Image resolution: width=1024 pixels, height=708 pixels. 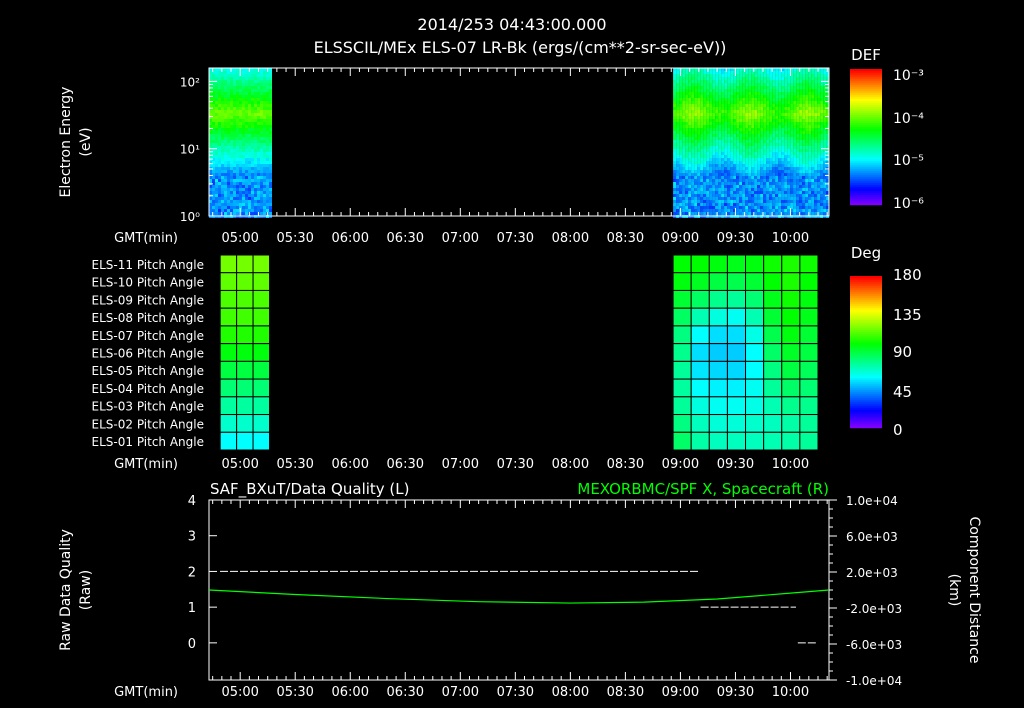 What do you see at coordinates (902, 352) in the screenshot?
I see `deg-colorbar-tick: 90` at bounding box center [902, 352].